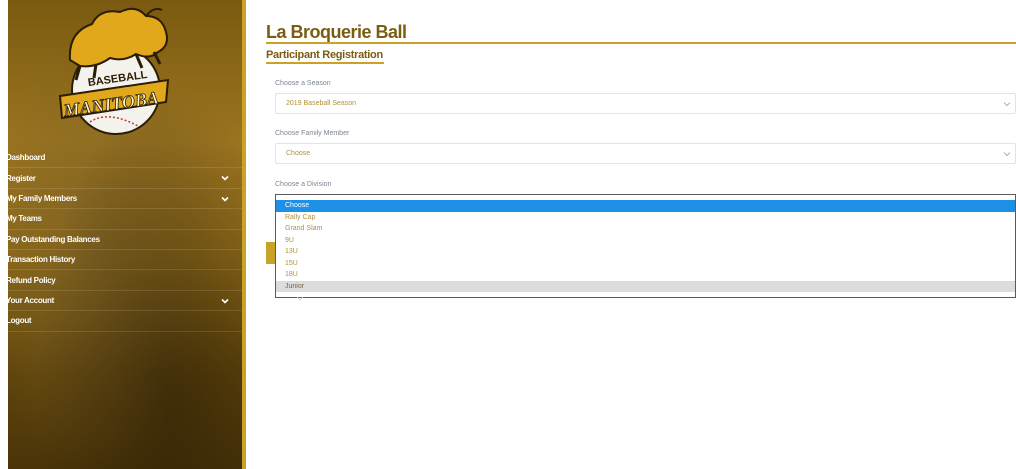  Describe the element at coordinates (124, 260) in the screenshot. I see `sidebar-item-transaction-history: Transaction History` at that location.